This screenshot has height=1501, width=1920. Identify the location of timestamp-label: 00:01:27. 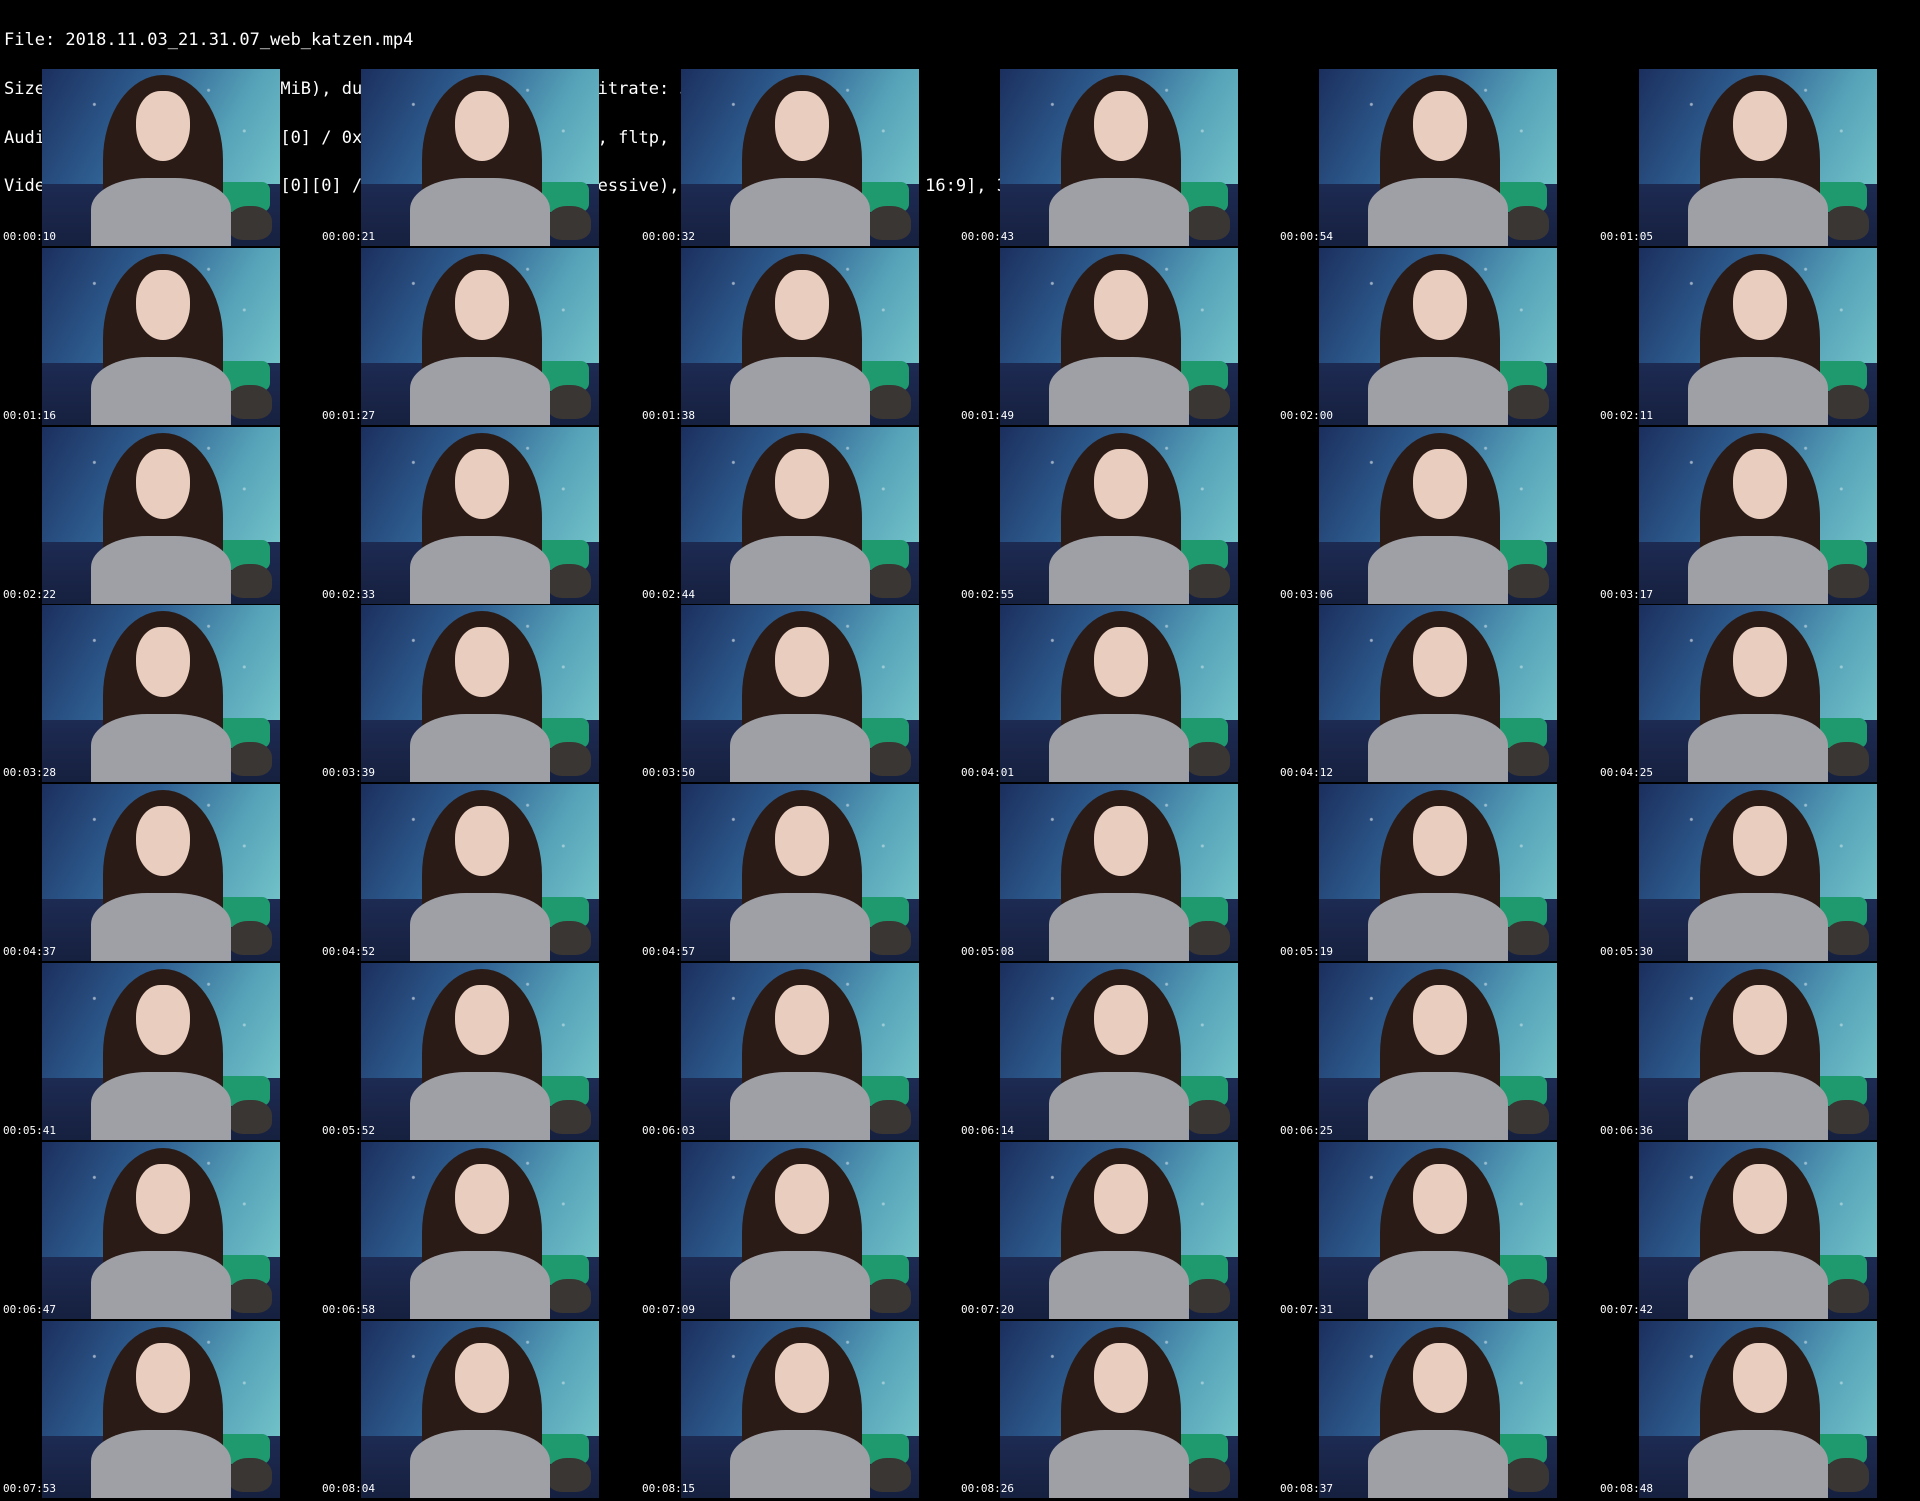
(348, 415).